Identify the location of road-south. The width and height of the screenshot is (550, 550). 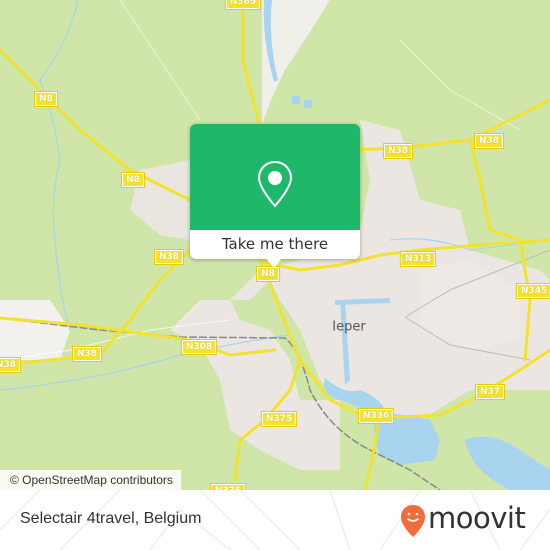
(372, 451).